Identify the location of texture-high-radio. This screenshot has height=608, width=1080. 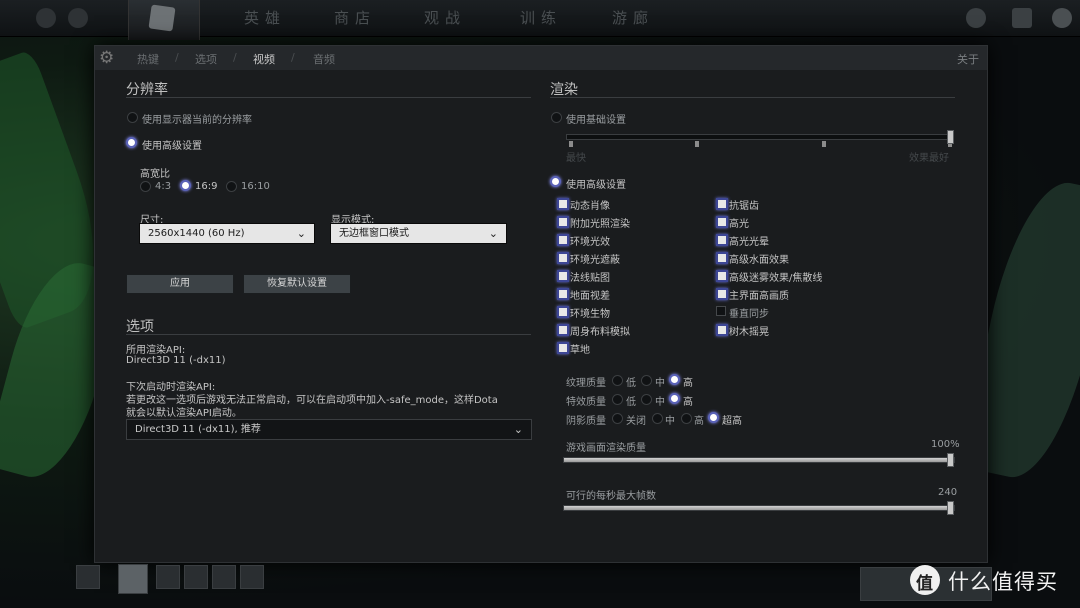
(674, 379).